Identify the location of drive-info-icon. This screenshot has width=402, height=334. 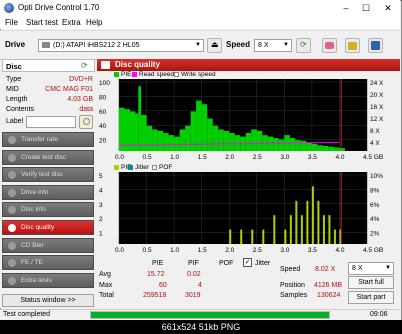
(12, 192).